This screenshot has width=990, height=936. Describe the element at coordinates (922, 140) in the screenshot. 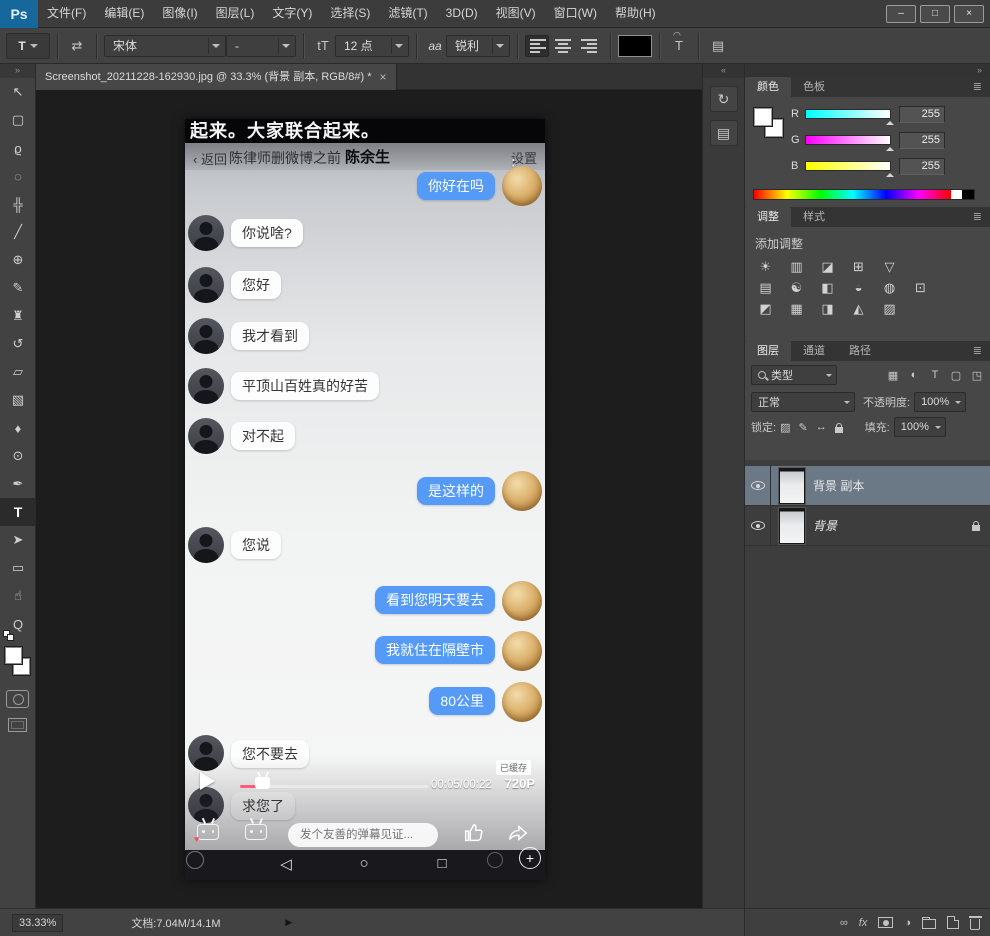

I see `green-value: 255` at that location.